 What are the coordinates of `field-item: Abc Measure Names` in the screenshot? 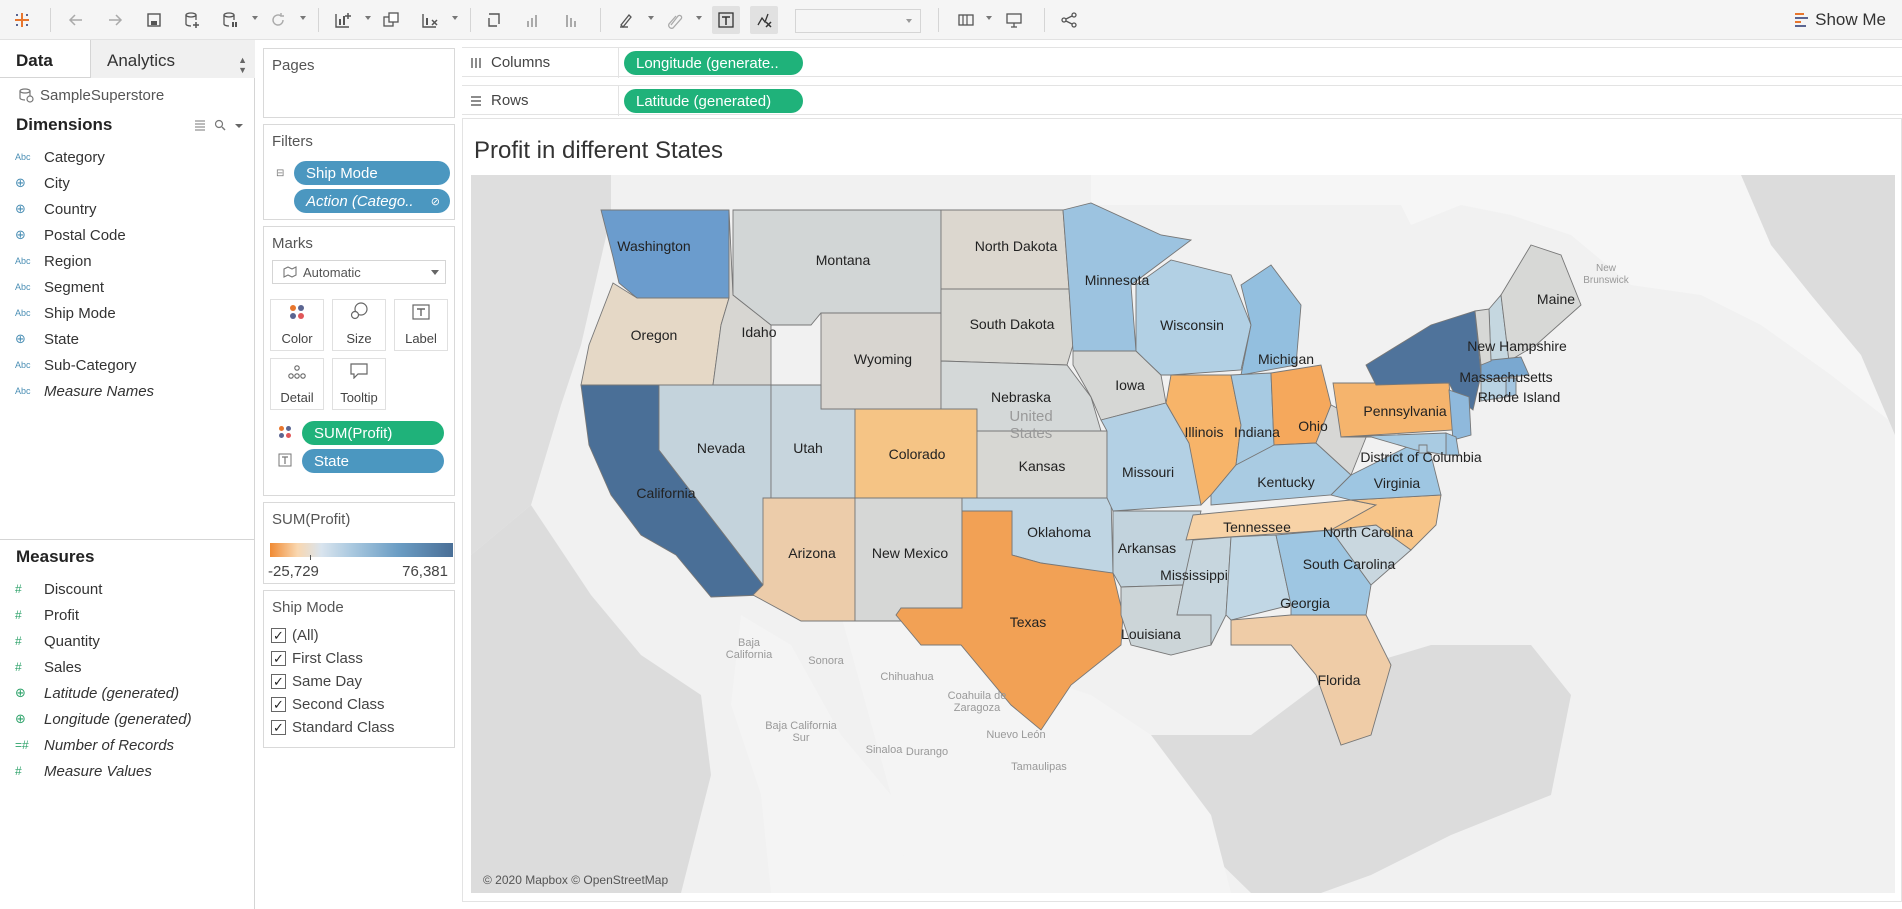 It's located at (127, 391).